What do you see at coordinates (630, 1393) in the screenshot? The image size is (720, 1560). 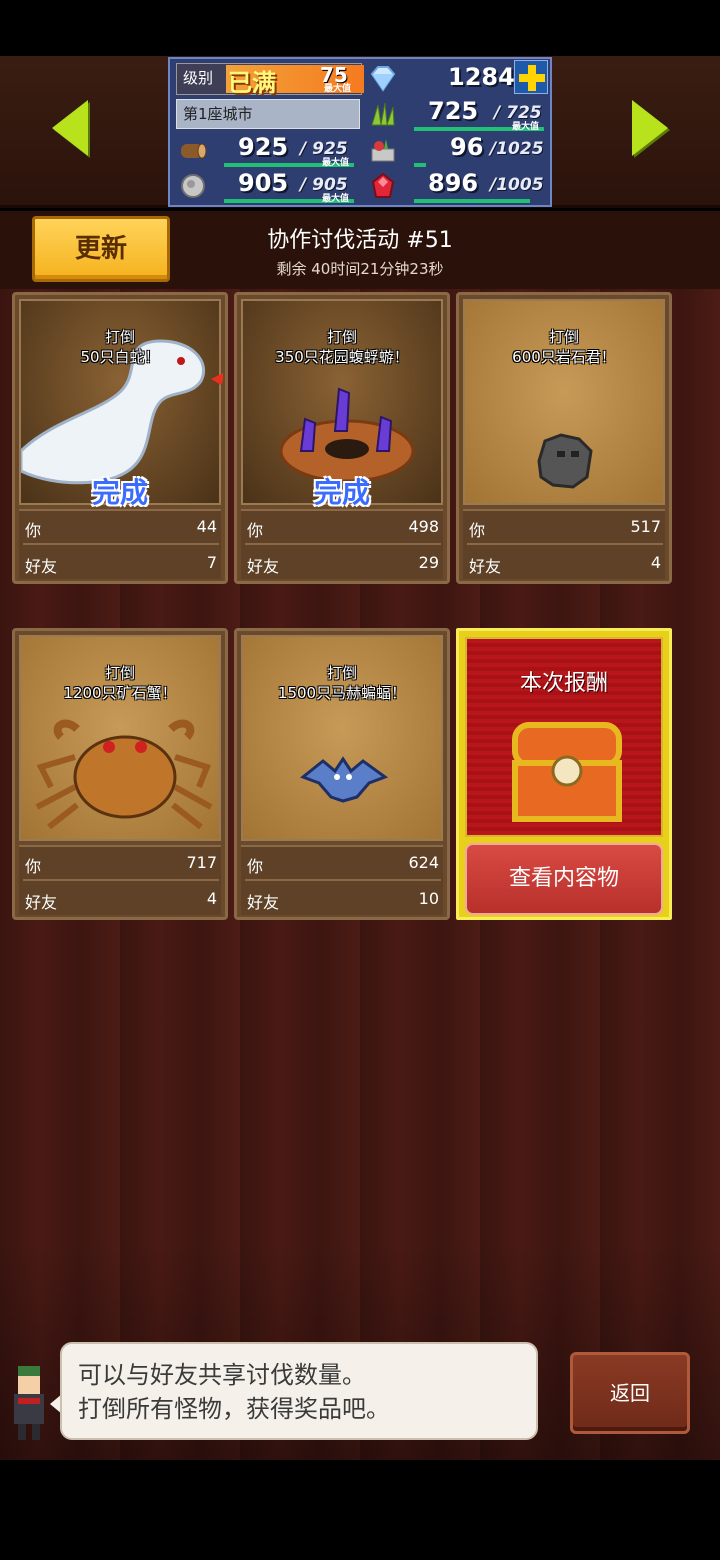 I see `back-button: 返回` at bounding box center [630, 1393].